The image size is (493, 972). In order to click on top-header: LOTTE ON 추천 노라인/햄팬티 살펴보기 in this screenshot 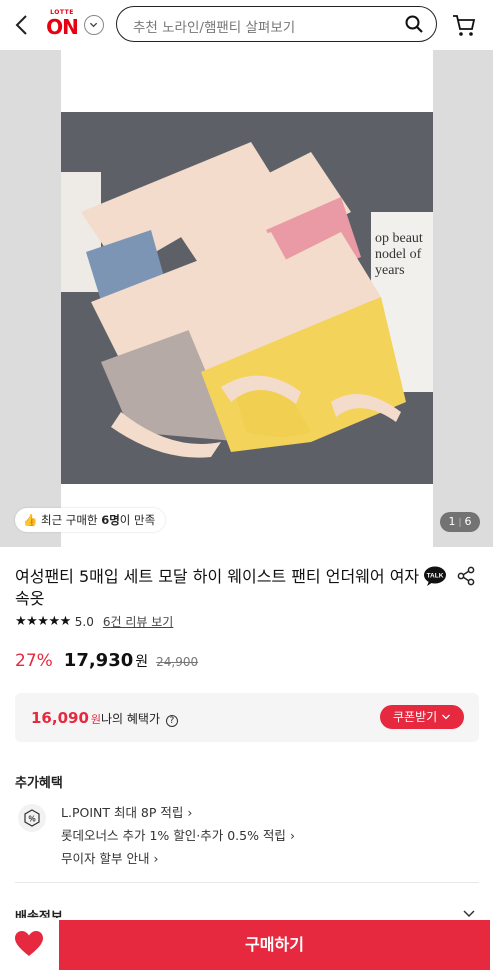, I will do `click(246, 25)`.